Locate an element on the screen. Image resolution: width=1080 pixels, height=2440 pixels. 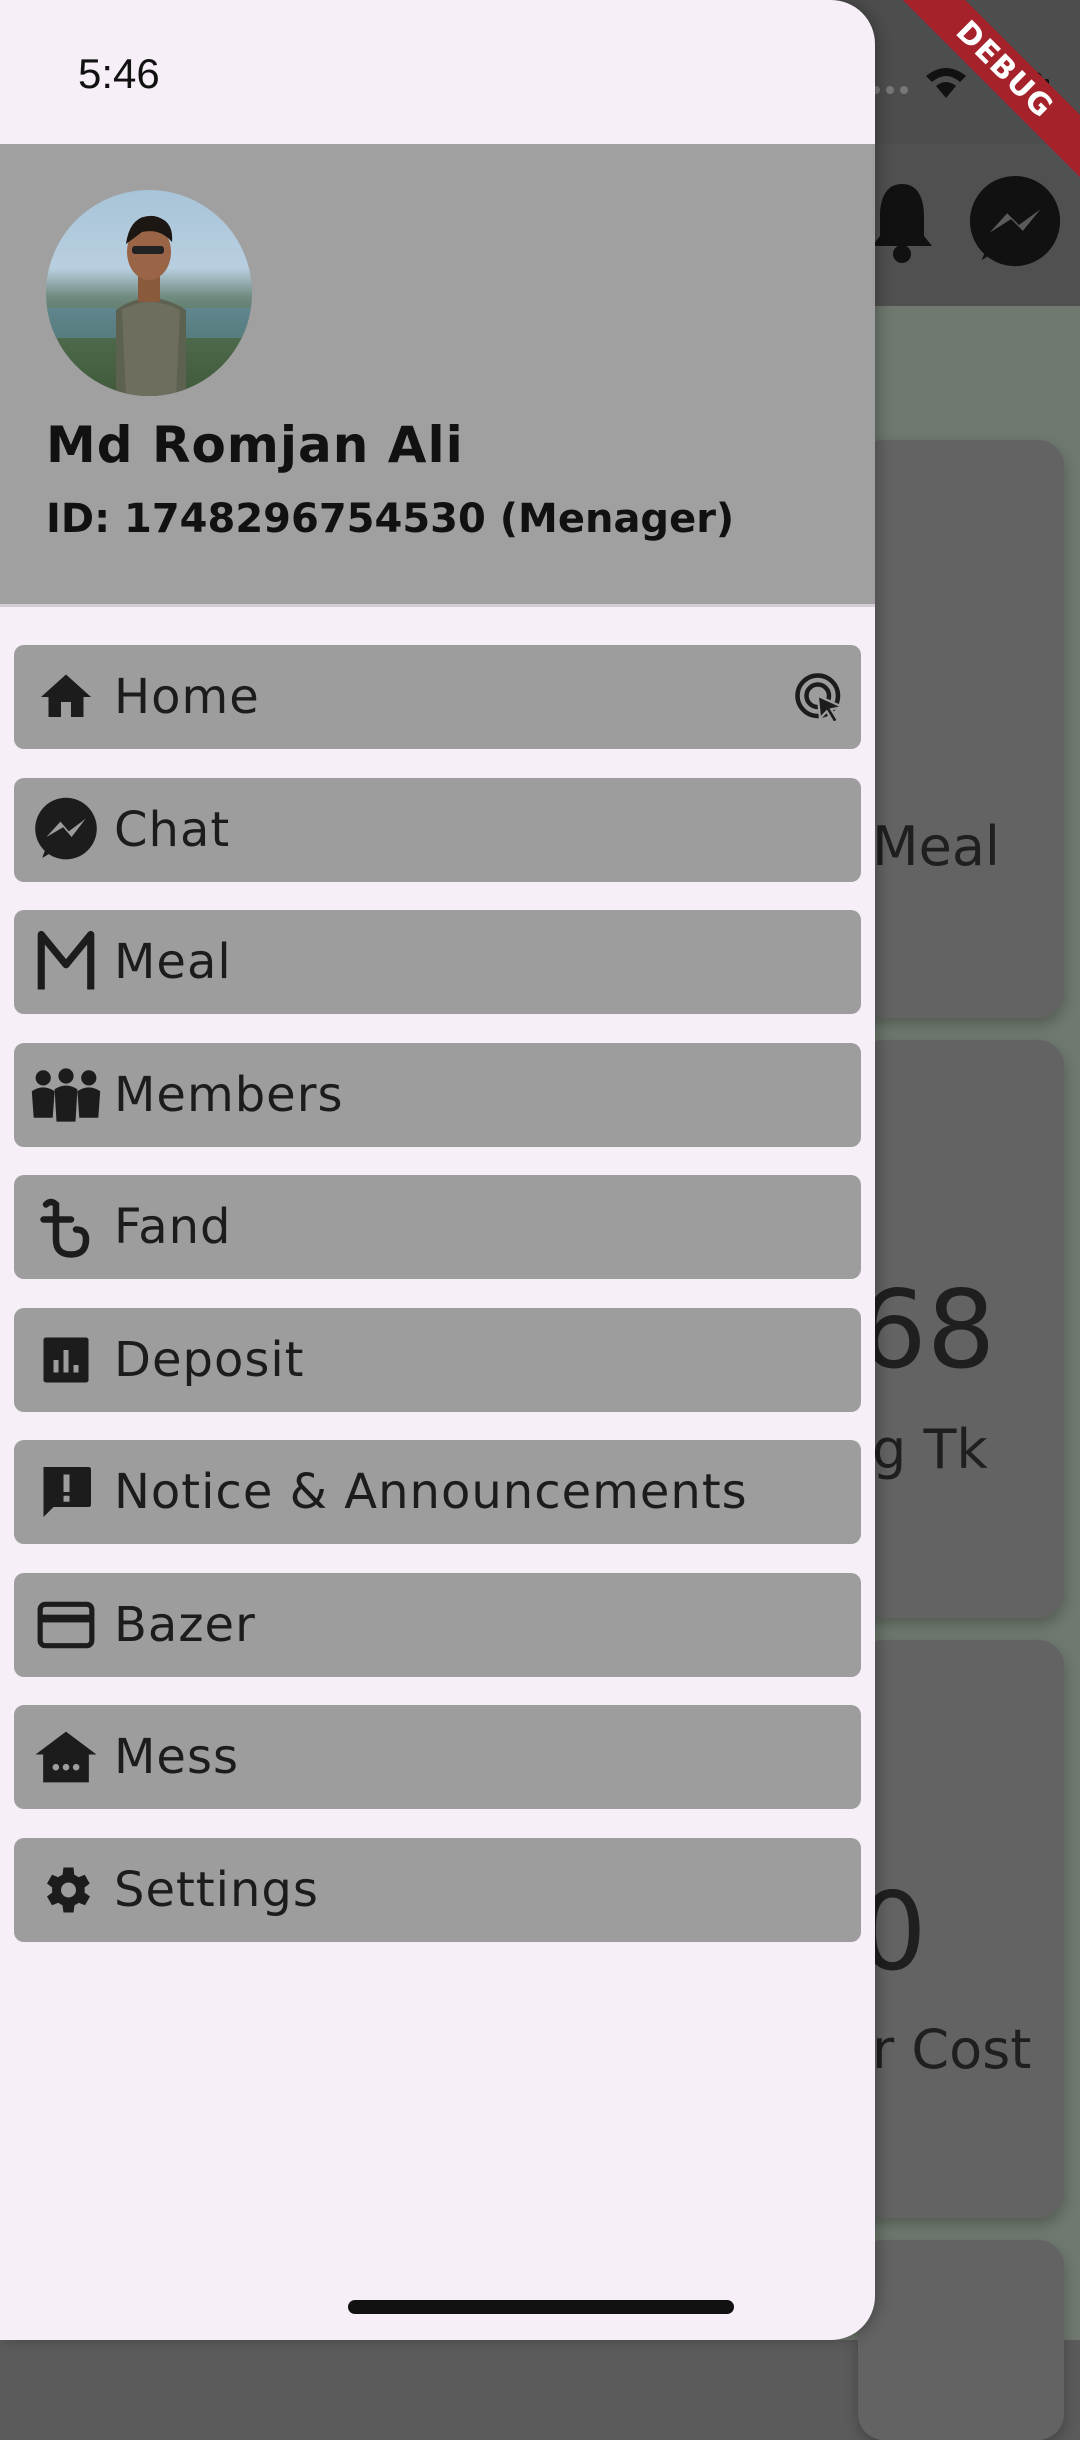
menu-item-deposit: Deposit is located at coordinates (437, 1359).